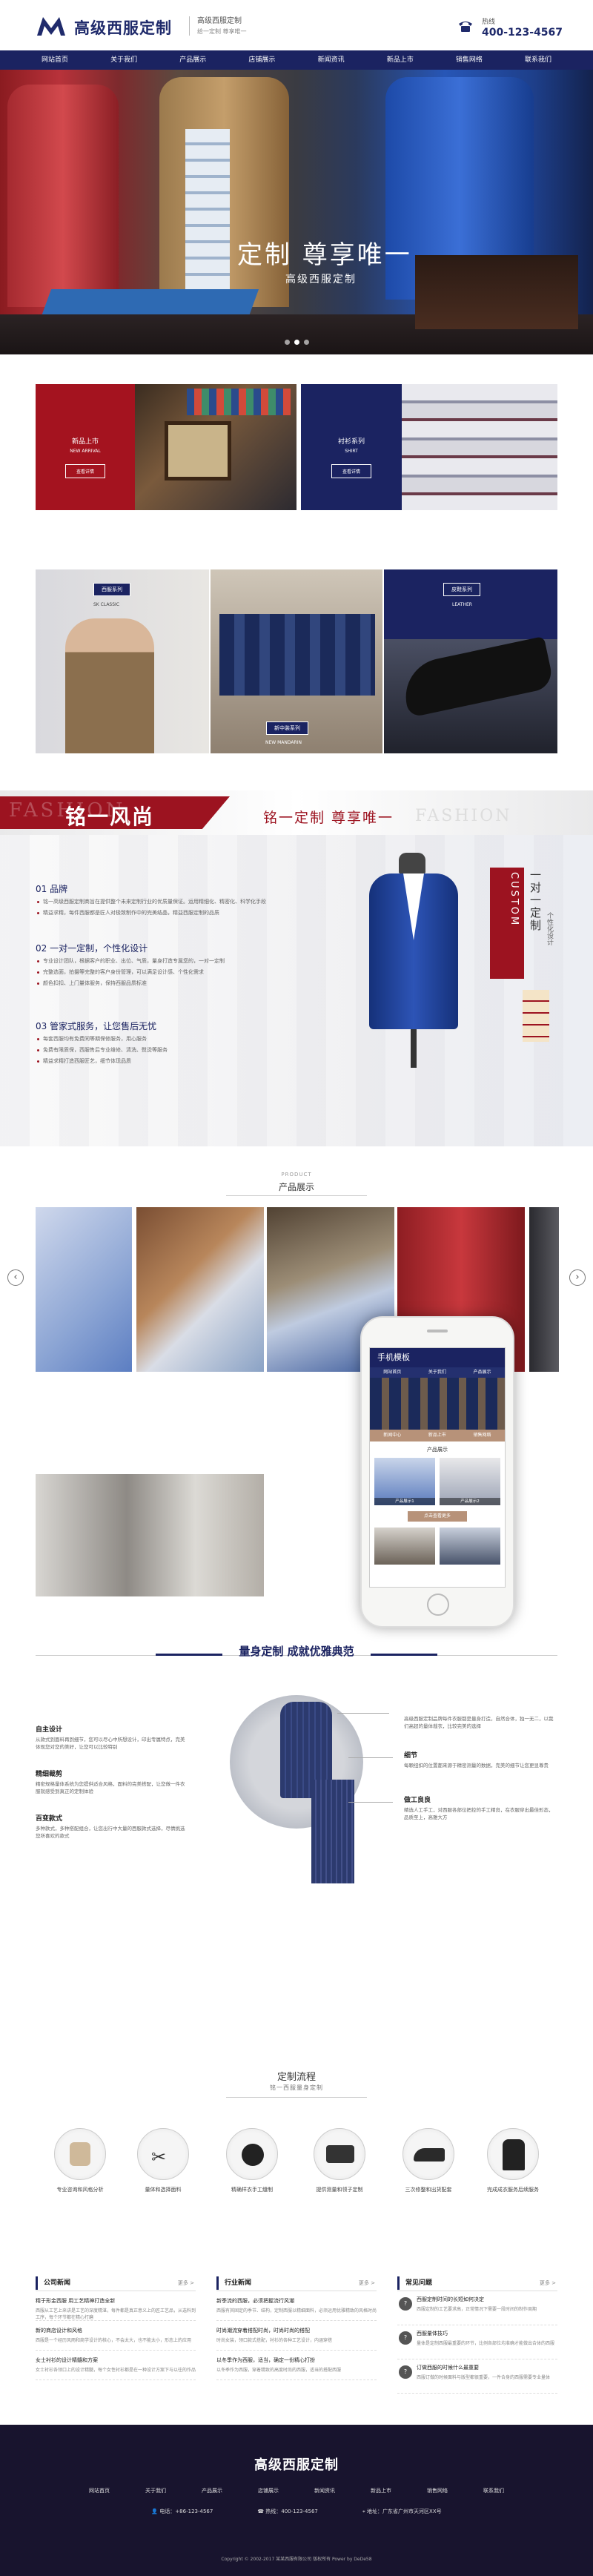 The height and width of the screenshot is (2576, 593). I want to click on footer-nav-item: 产品展示, so click(212, 2490).